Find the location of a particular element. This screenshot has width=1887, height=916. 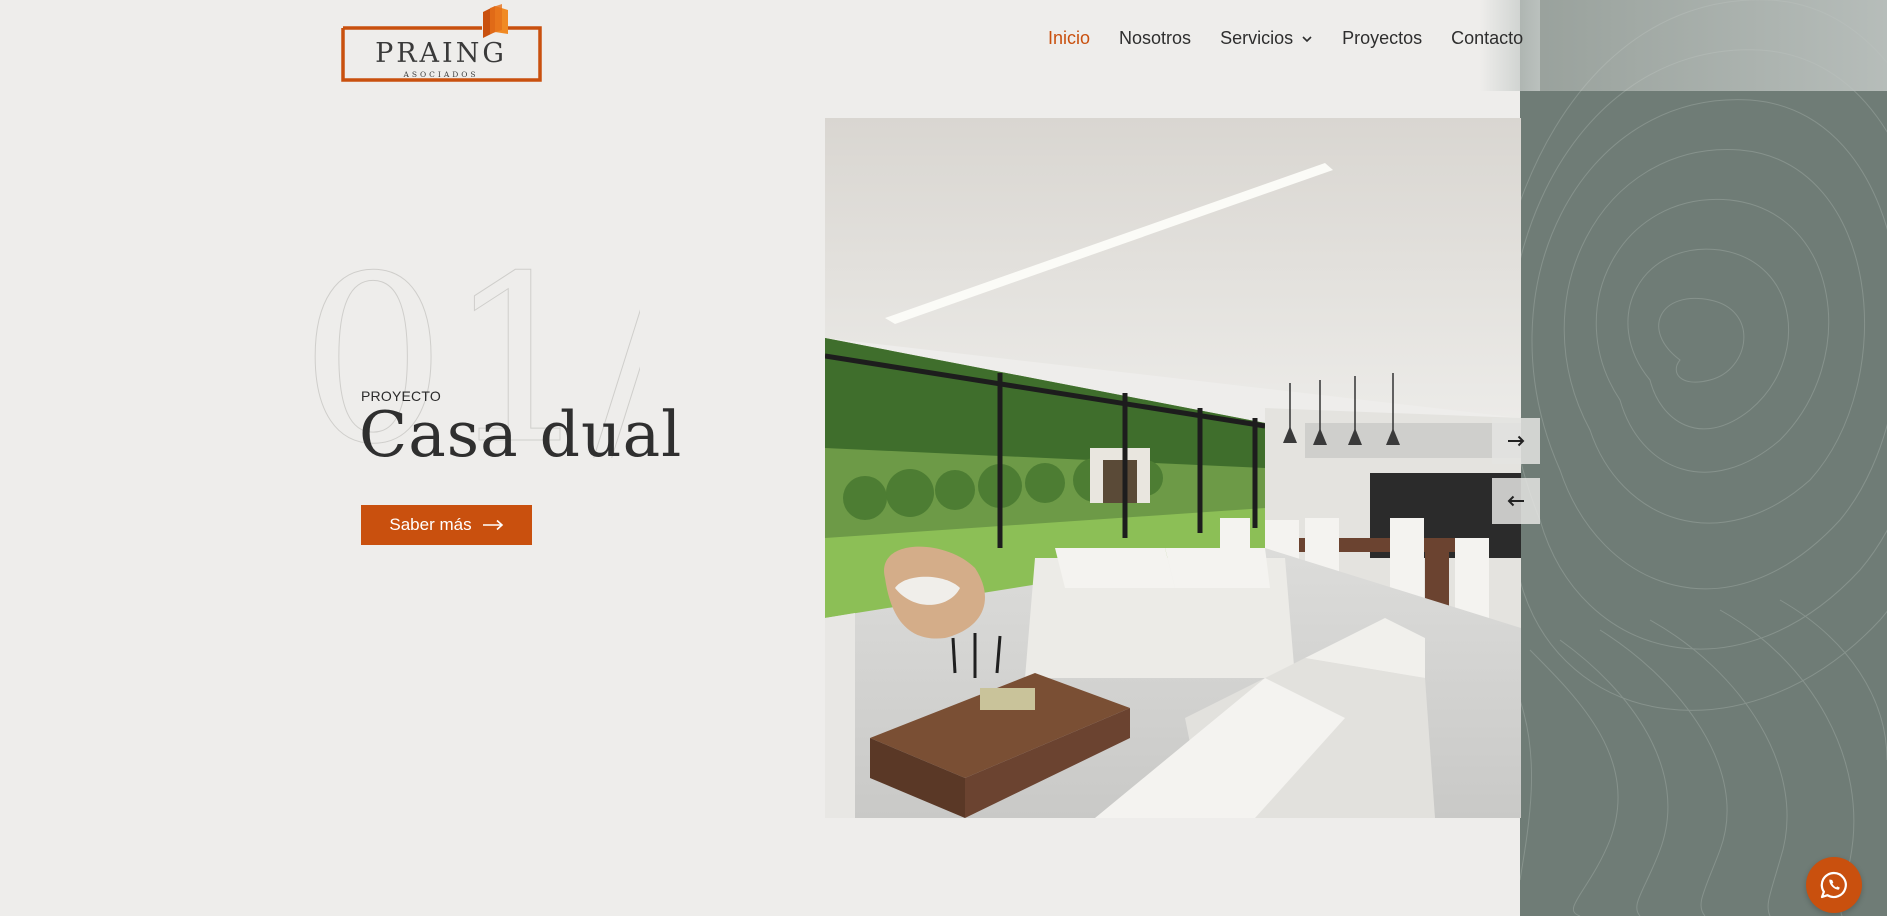

nav-item-label: Inicio is located at coordinates (1069, 38).